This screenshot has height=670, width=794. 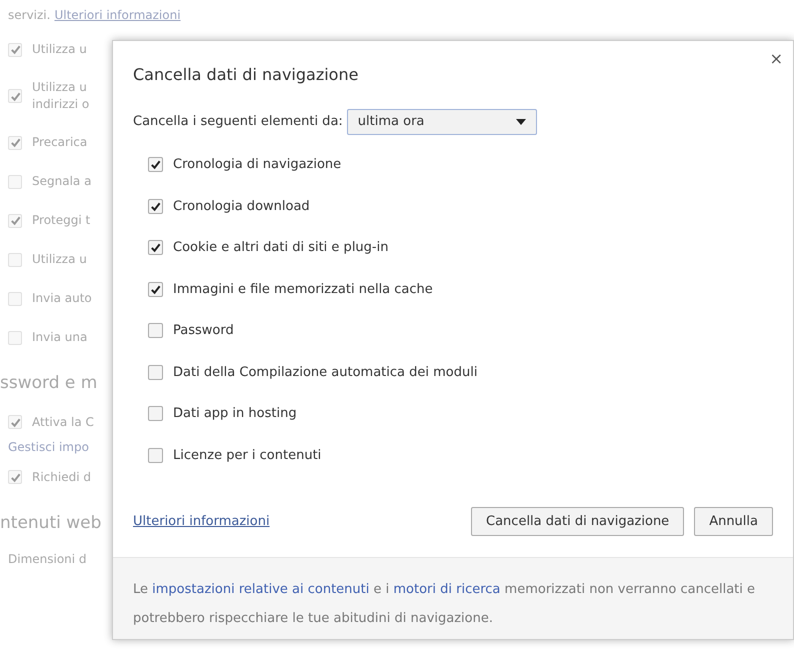 I want to click on settings-link: impostazioni relative ai contenuti, so click(x=261, y=589).